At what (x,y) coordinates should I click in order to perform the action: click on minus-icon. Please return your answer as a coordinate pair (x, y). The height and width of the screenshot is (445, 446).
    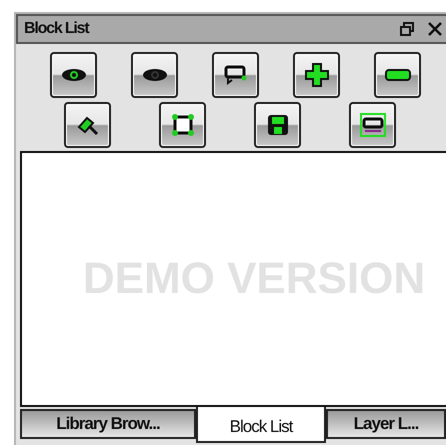
    Looking at the image, I should click on (397, 75).